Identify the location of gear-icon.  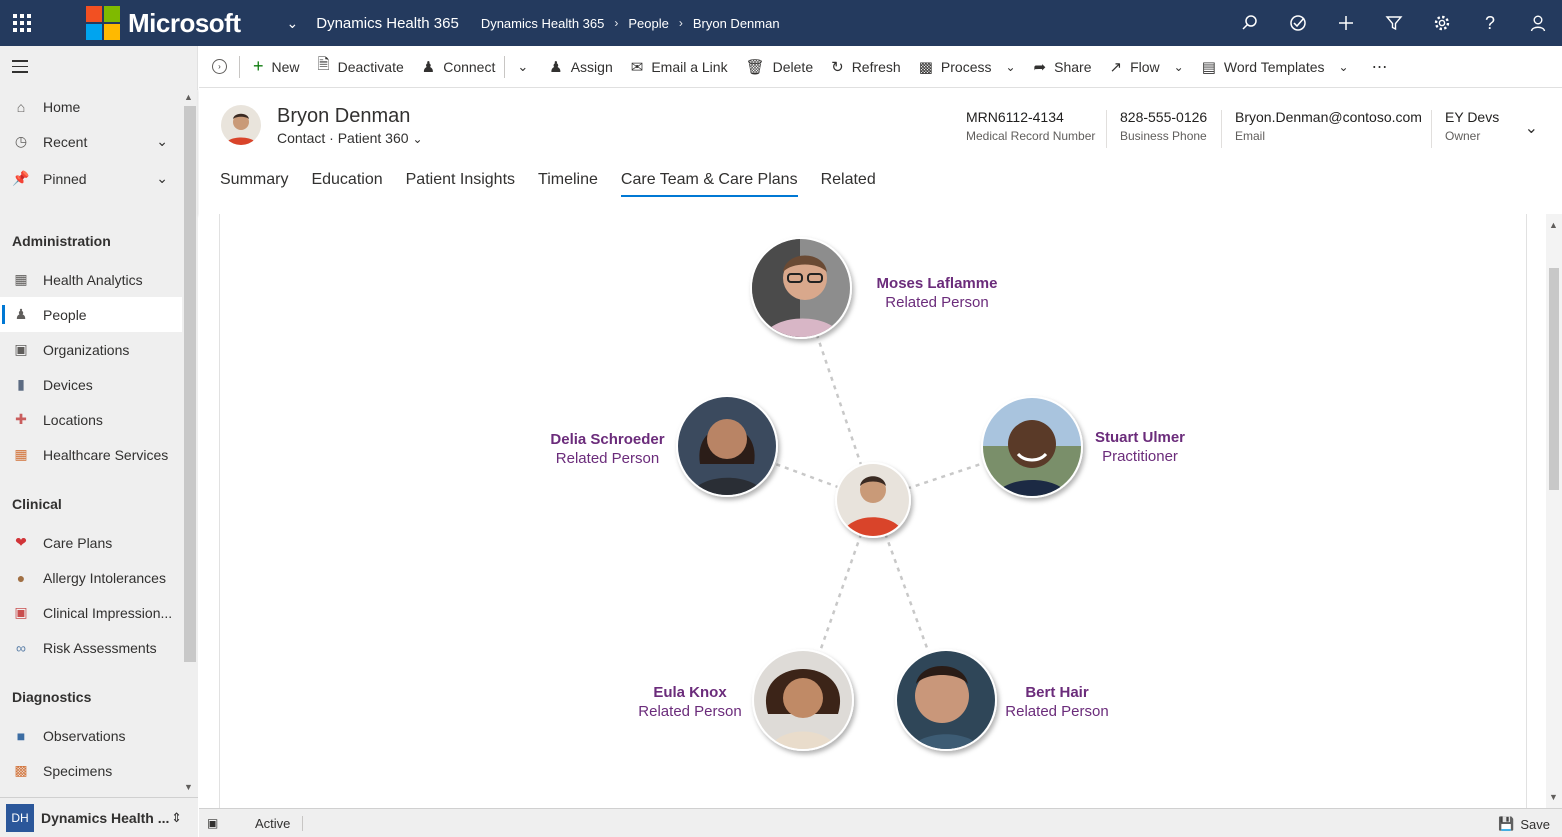
(1442, 23).